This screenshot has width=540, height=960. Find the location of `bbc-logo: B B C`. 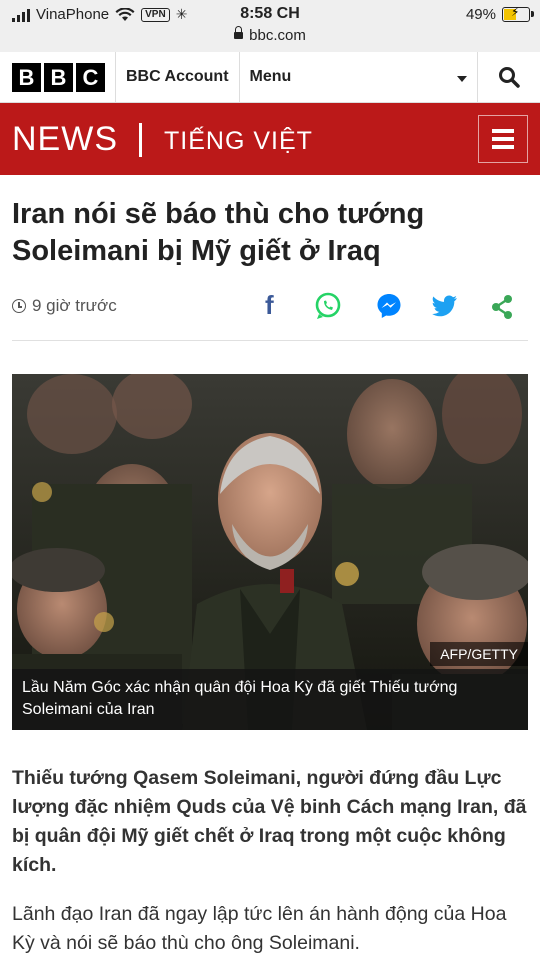

bbc-logo: B B C is located at coordinates (58, 77).